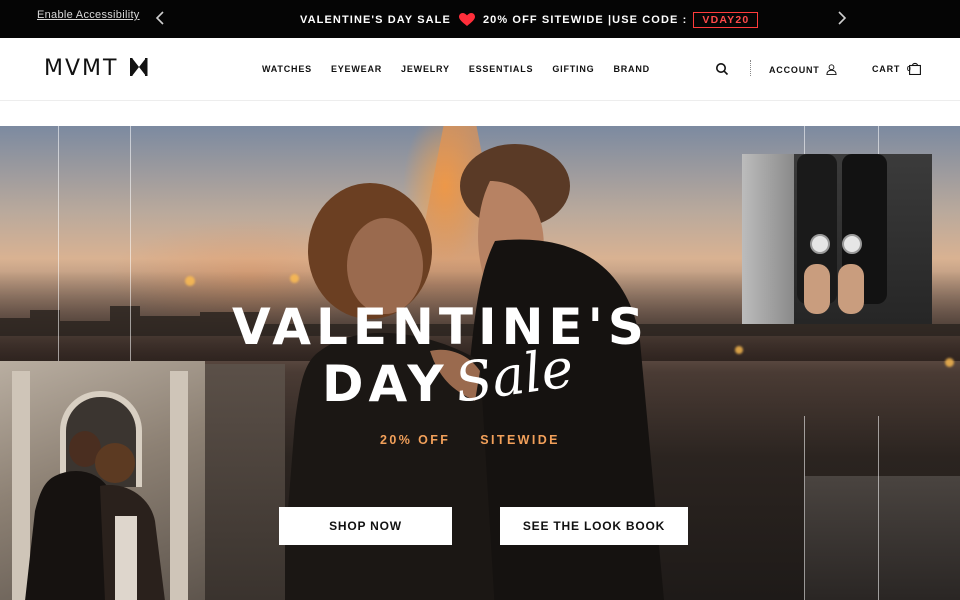 The width and height of the screenshot is (960, 600). Describe the element at coordinates (375, 20) in the screenshot. I see `promo-text: VALENTINE'S DAY SALE` at that location.